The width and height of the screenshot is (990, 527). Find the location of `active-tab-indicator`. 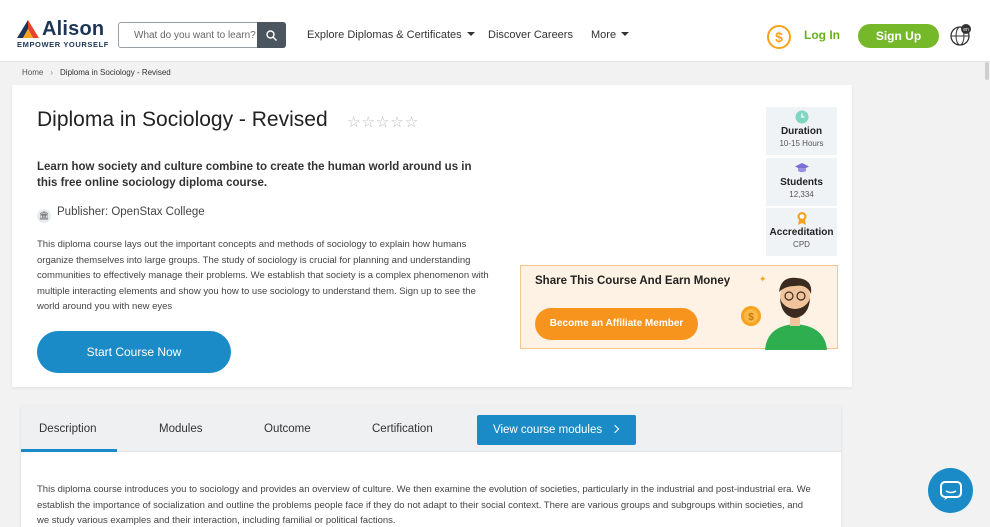

active-tab-indicator is located at coordinates (69, 450).